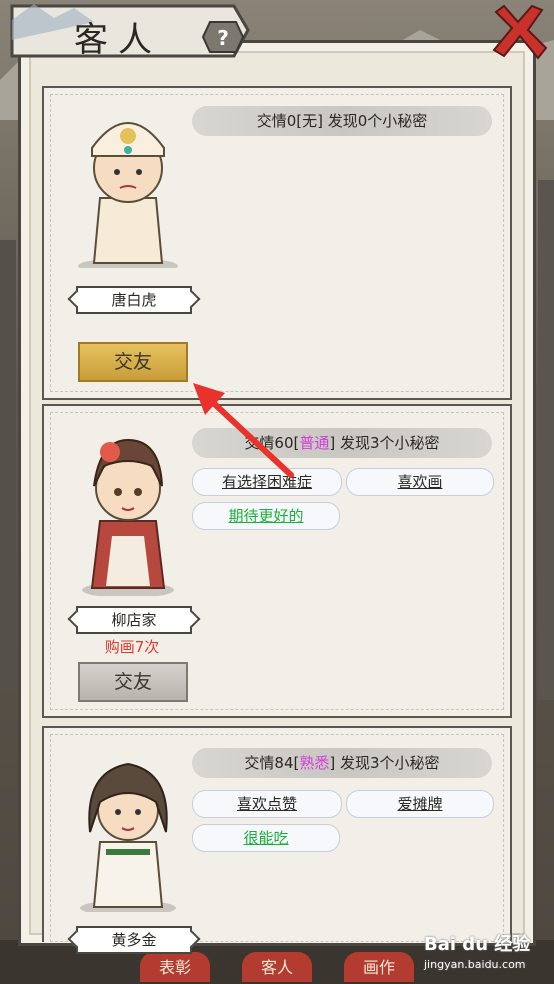 The height and width of the screenshot is (984, 554). I want to click on stat-prefix: 交情84[, so click(272, 763).